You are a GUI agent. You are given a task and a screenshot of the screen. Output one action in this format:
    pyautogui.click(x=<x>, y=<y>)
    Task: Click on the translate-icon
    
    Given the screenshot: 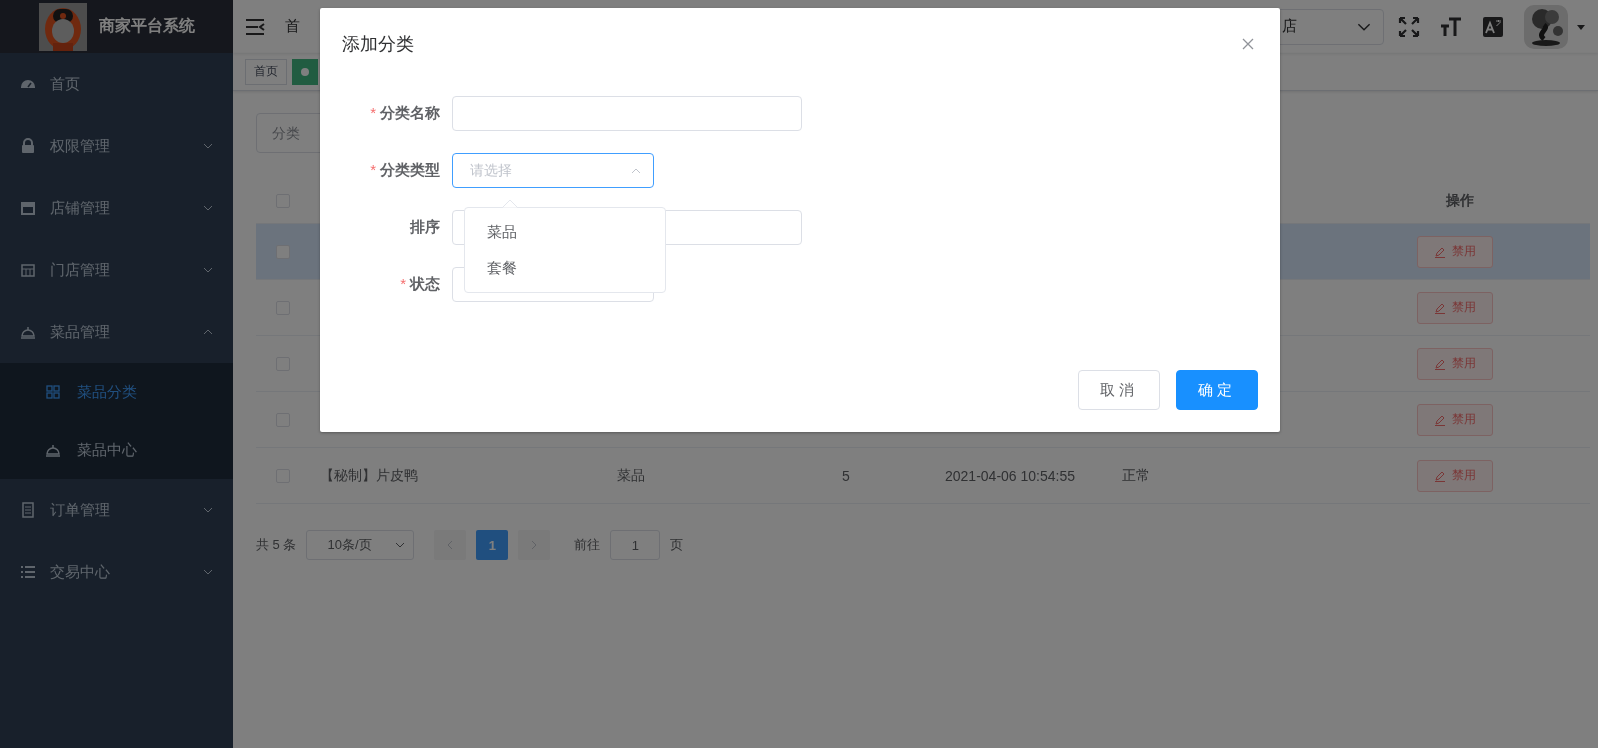 What is the action you would take?
    pyautogui.click(x=1493, y=26)
    